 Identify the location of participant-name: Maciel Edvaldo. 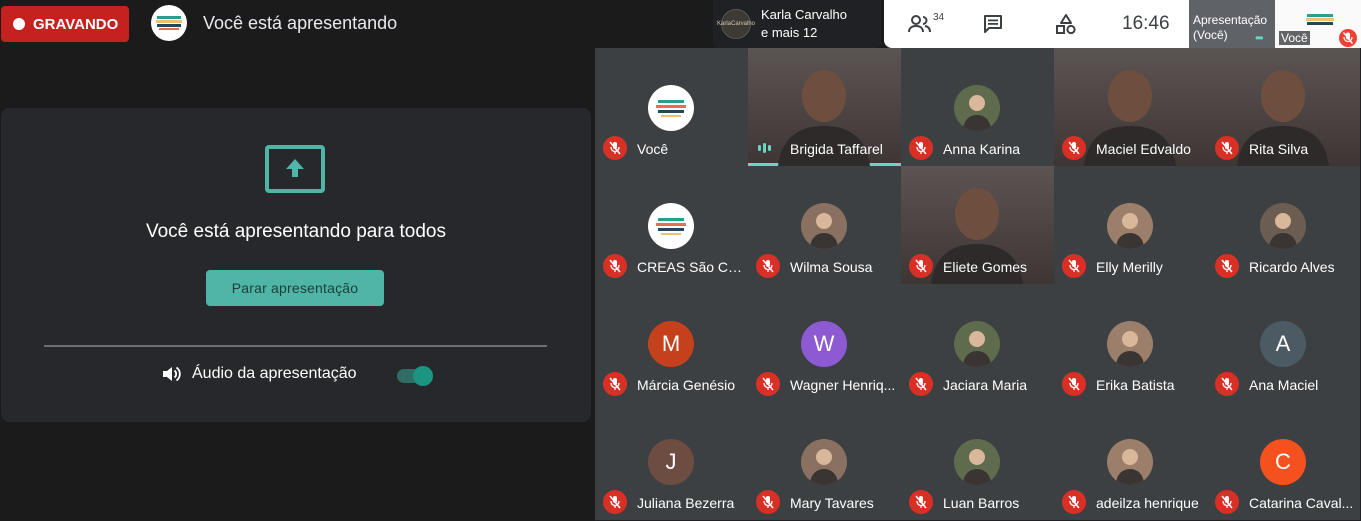
(1143, 149).